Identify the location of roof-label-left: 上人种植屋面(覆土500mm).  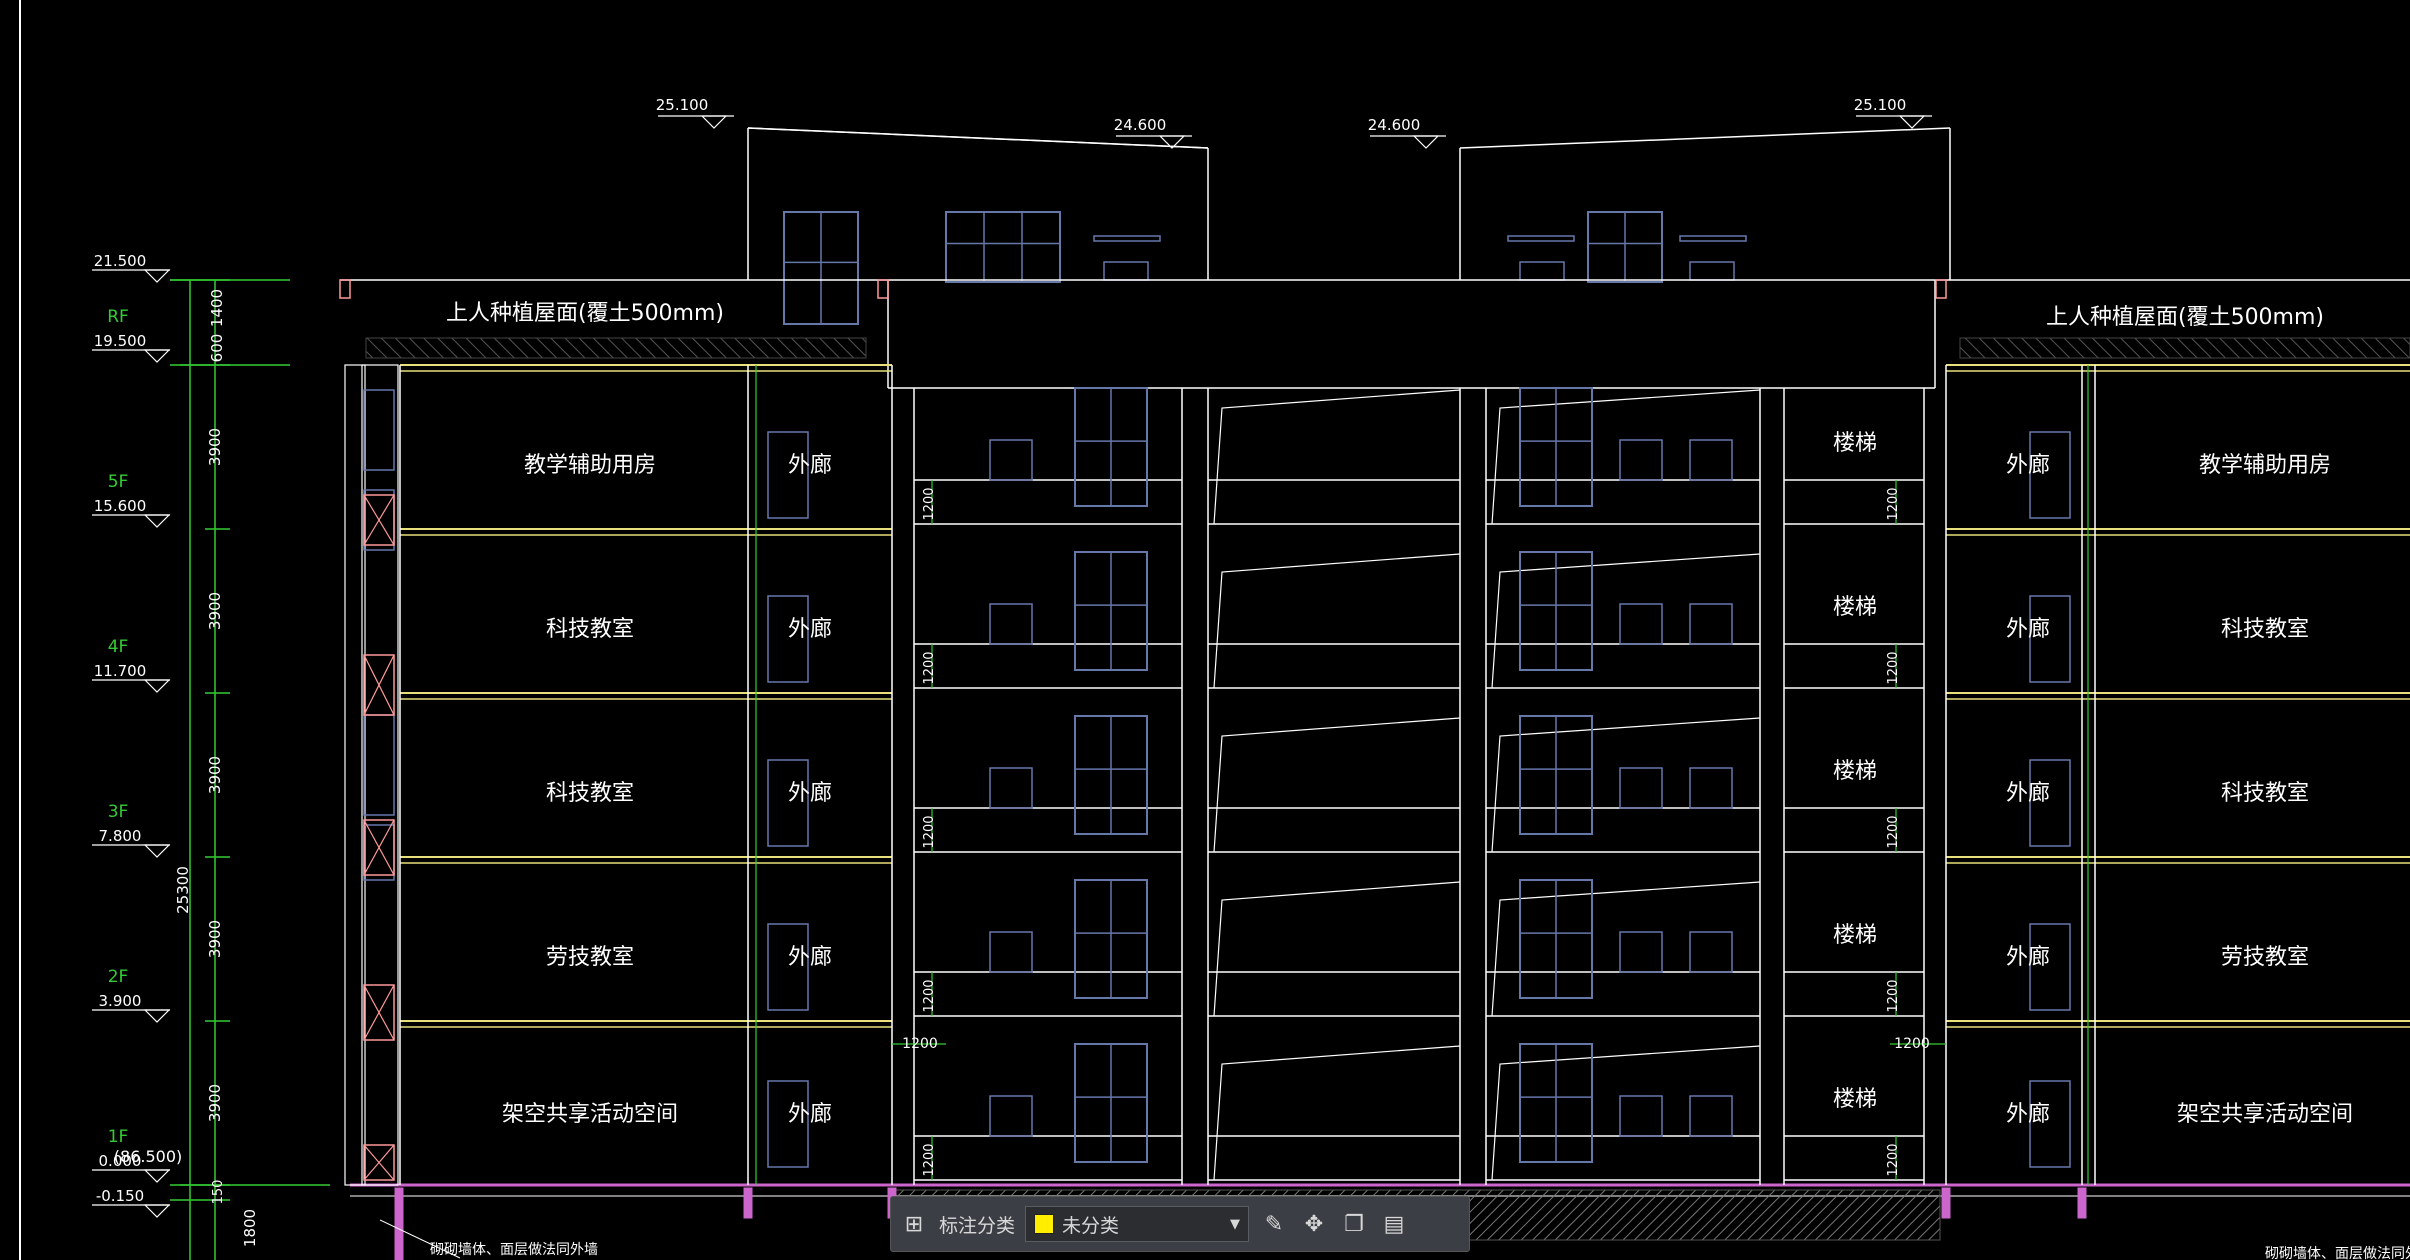
(585, 313).